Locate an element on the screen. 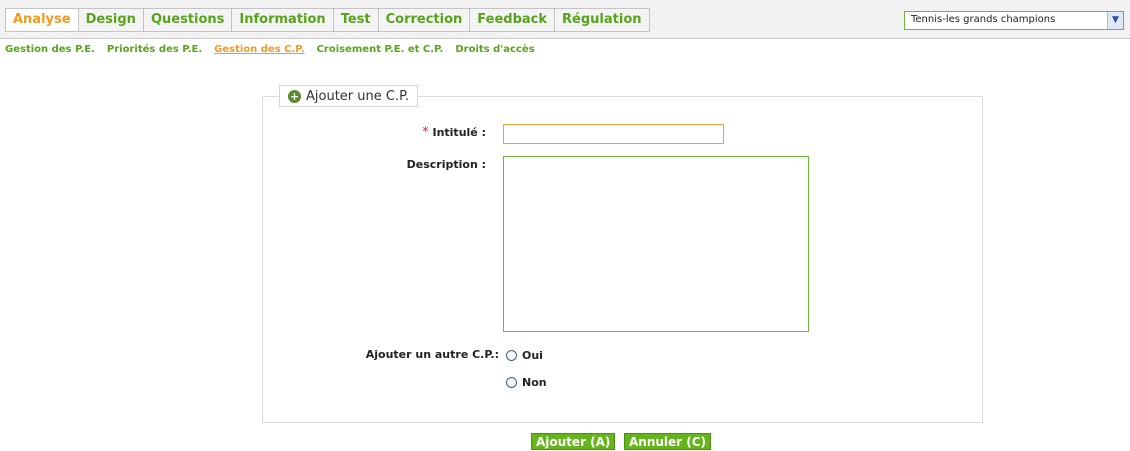 This screenshot has height=451, width=1130. radio-oui: Oui is located at coordinates (524, 355).